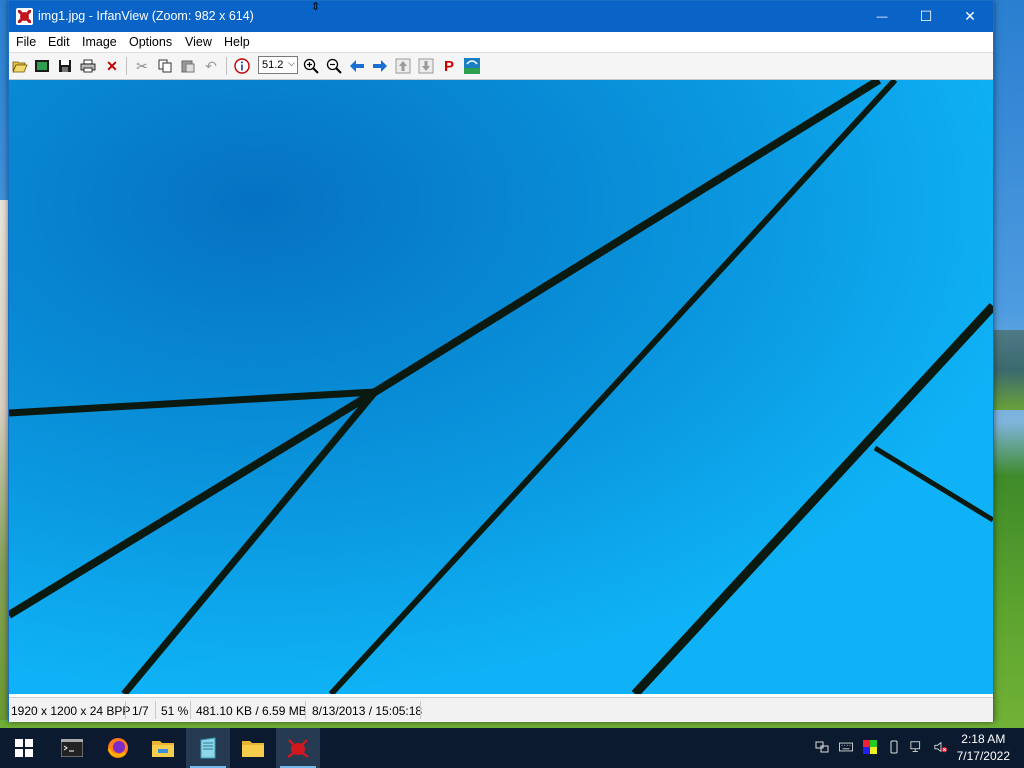 This screenshot has height=768, width=1024. I want to click on first-icon, so click(403, 66).